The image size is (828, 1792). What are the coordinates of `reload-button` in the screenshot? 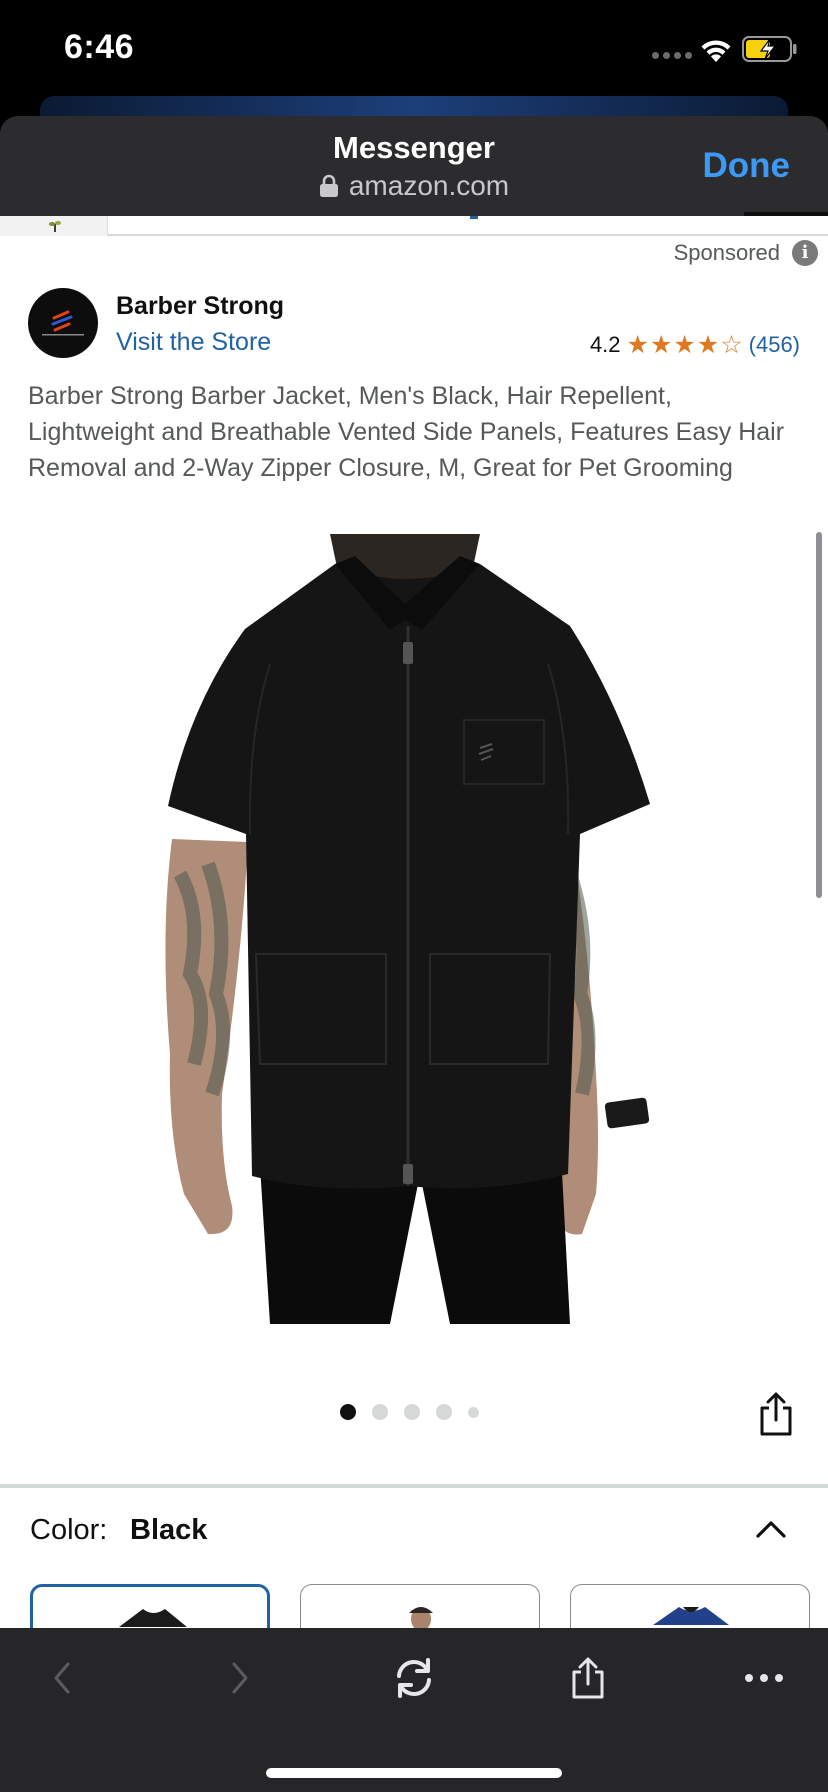 It's located at (414, 1678).